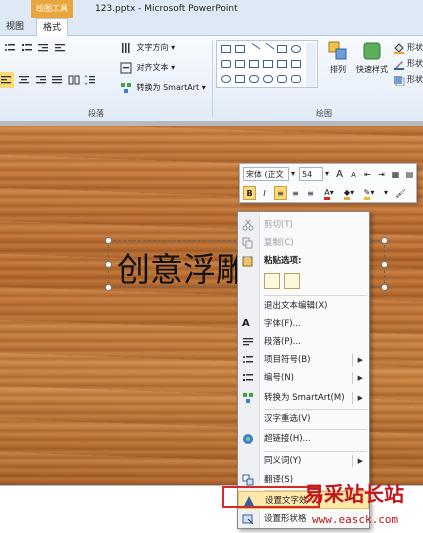  What do you see at coordinates (311, 174) in the screenshot?
I see `font-size-box: 54` at bounding box center [311, 174].